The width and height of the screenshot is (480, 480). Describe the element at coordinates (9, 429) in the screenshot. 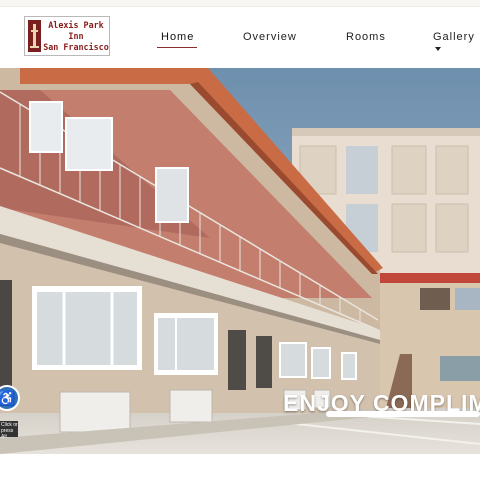

I see `accessibility-label: Click or press Alt` at that location.